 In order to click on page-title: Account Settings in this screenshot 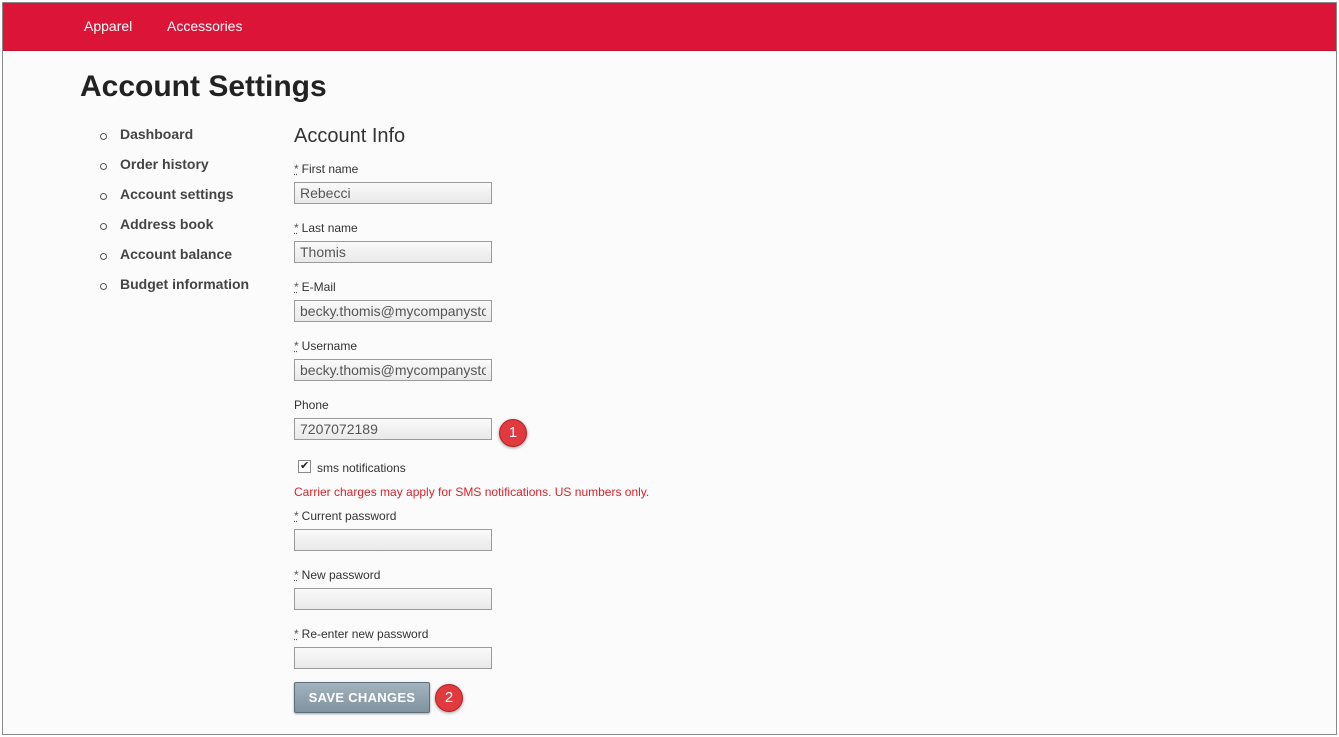, I will do `click(203, 86)`.